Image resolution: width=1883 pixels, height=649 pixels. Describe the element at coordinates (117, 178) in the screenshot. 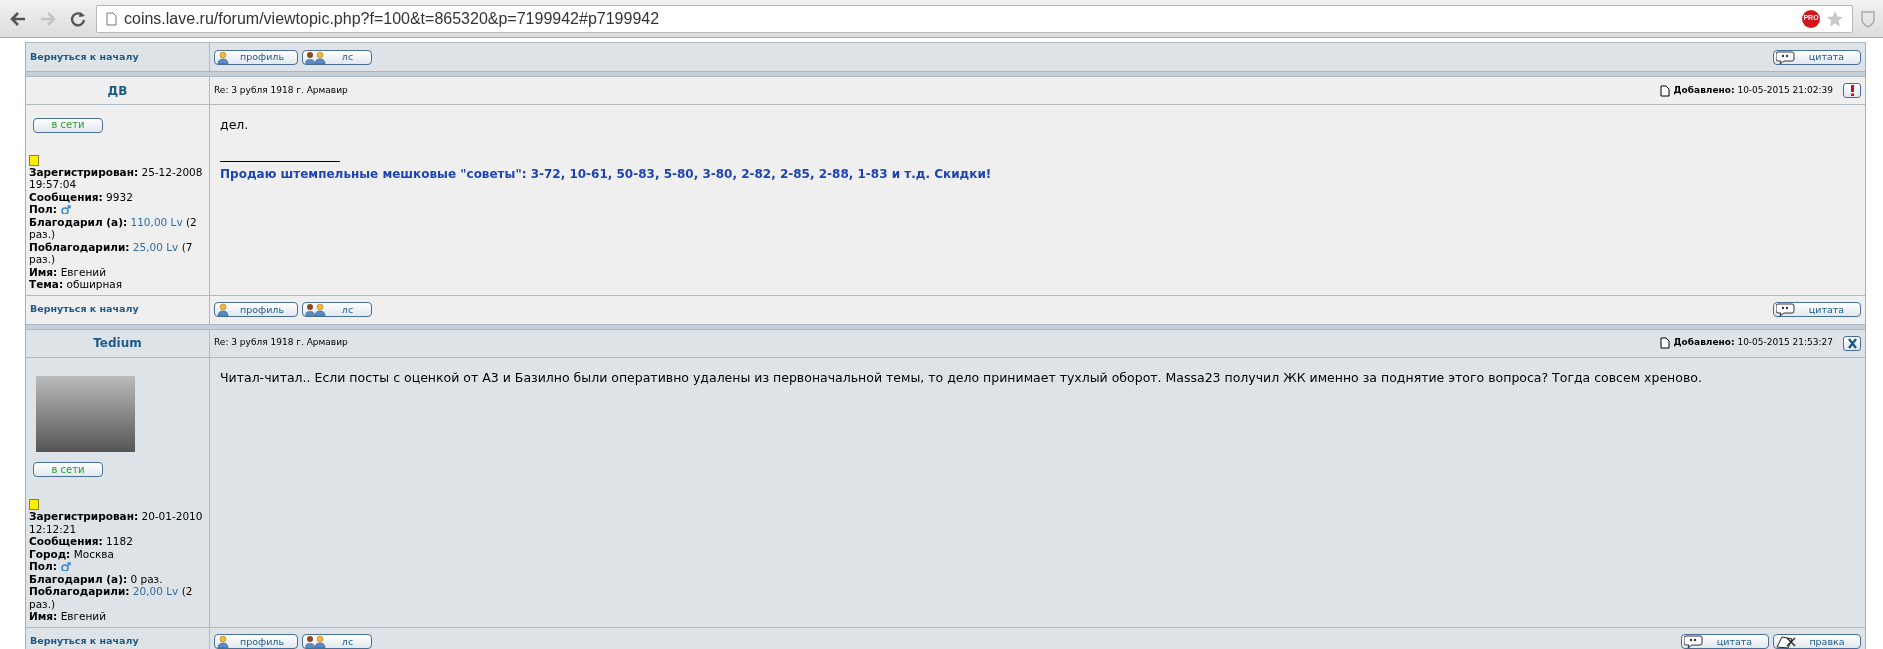

I see `profile-field: Зарегистрирован: 25-12-2008 19:57:04` at that location.